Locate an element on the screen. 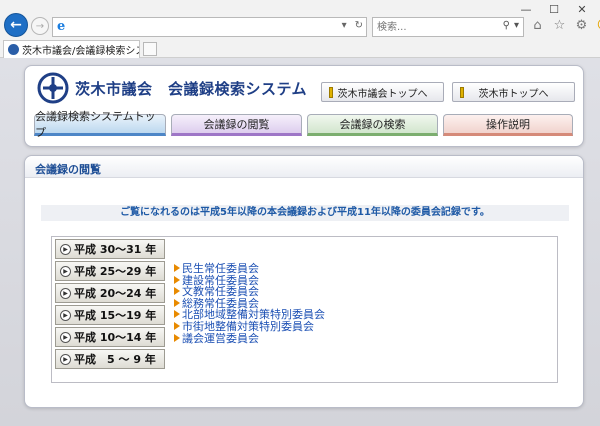  year-button: ▶ 平成 25～29 年 is located at coordinates (110, 271).